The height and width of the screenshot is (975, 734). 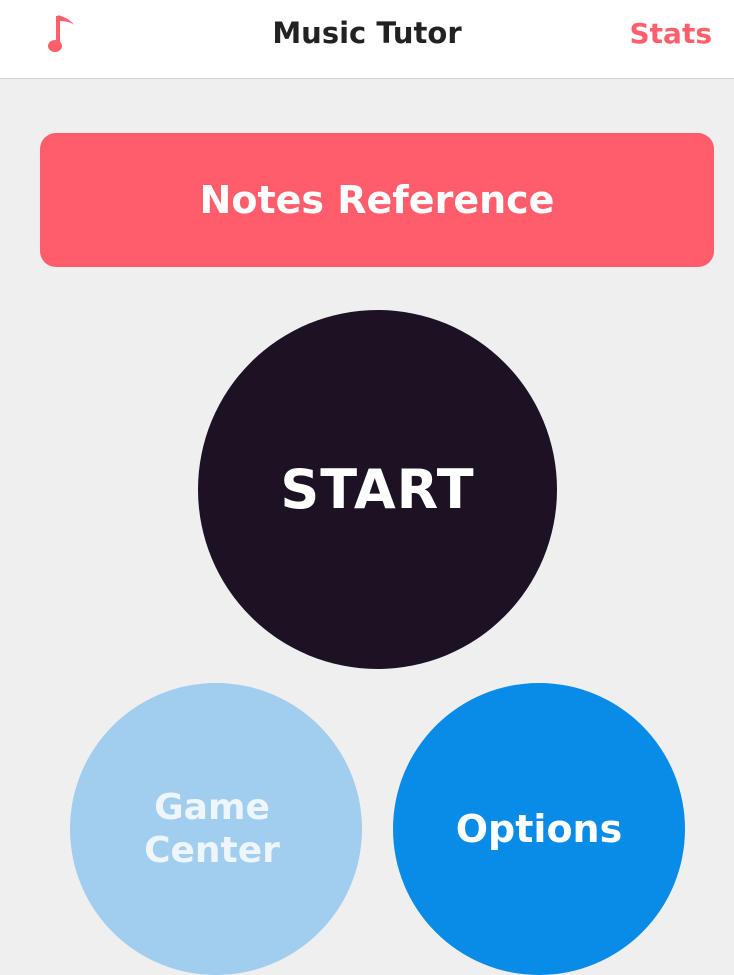 What do you see at coordinates (212, 850) in the screenshot?
I see `game-center-label-line2: Center` at bounding box center [212, 850].